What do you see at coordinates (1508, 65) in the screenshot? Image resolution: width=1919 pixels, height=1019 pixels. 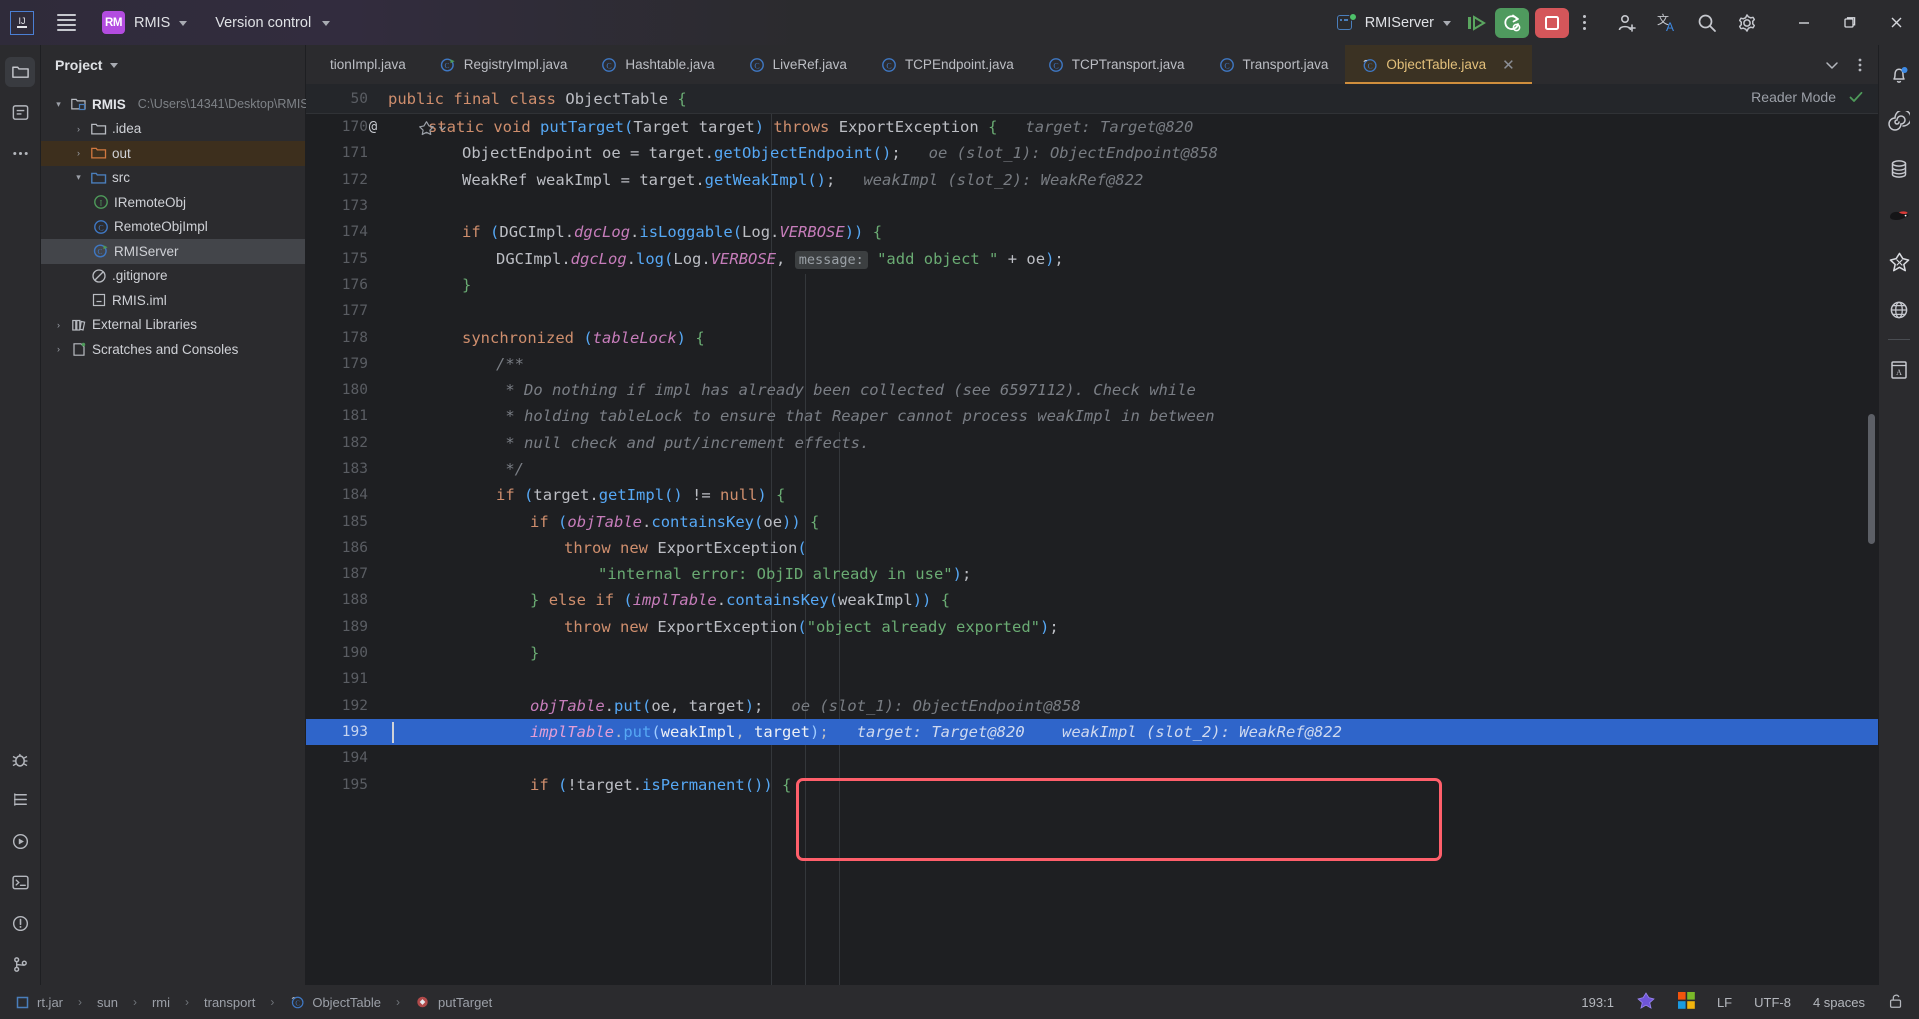 I see `close-icon: ✕` at bounding box center [1508, 65].